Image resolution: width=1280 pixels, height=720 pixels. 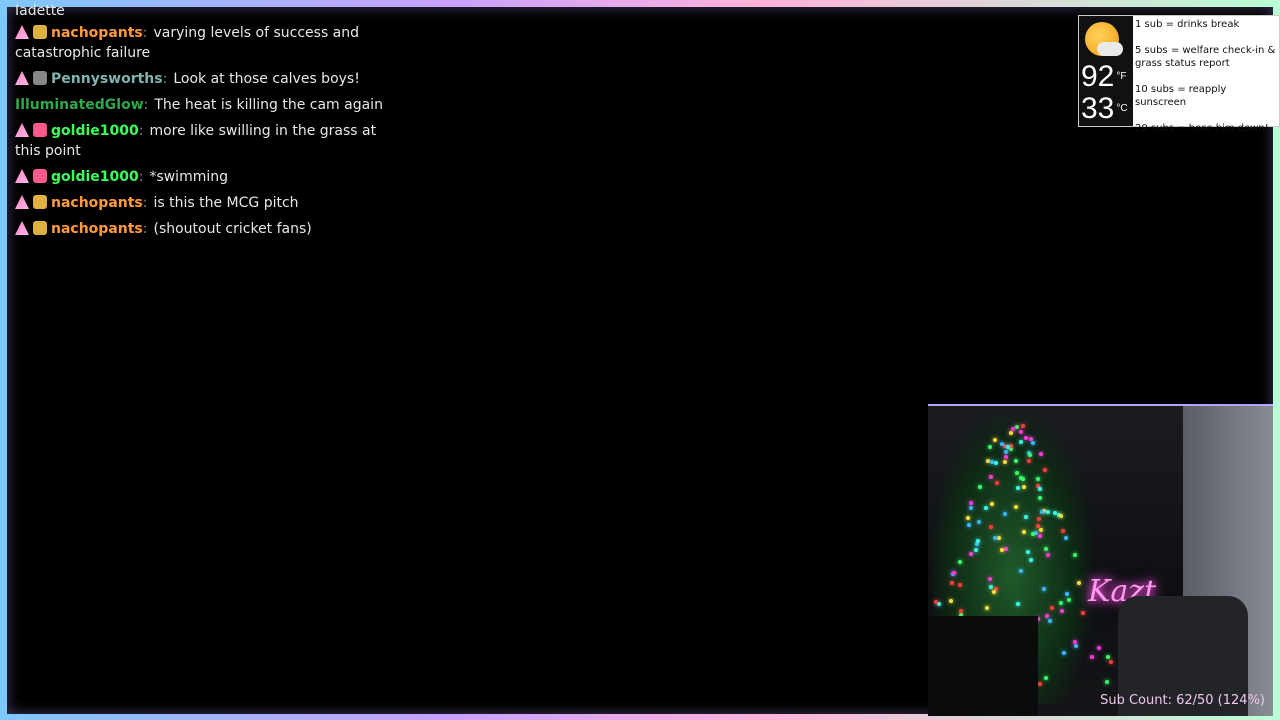 I want to click on temp-celsius: 33 °C, so click(x=1104, y=109).